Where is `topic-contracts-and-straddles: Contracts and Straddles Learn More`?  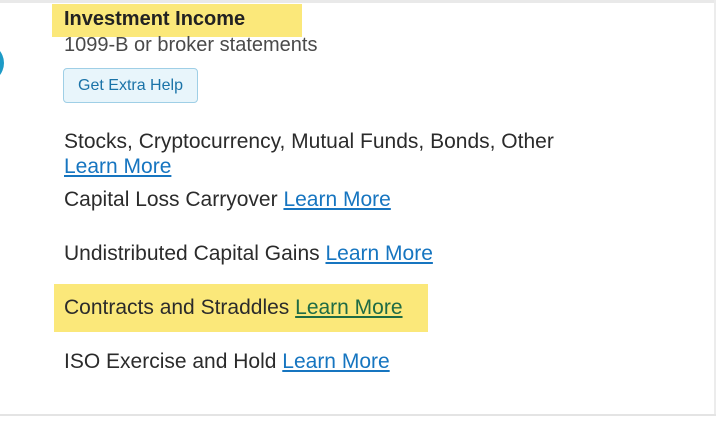 topic-contracts-and-straddles: Contracts and Straddles Learn More is located at coordinates (233, 308).